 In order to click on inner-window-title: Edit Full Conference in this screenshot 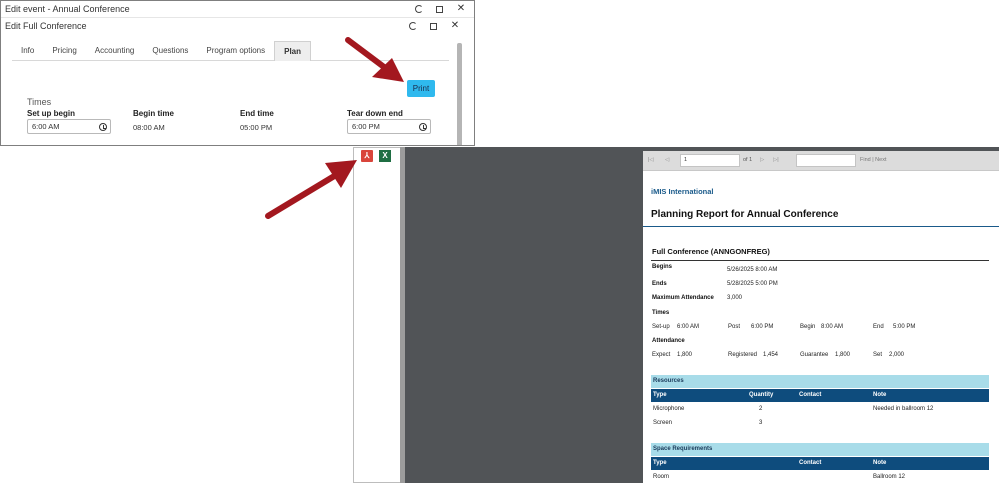, I will do `click(46, 26)`.